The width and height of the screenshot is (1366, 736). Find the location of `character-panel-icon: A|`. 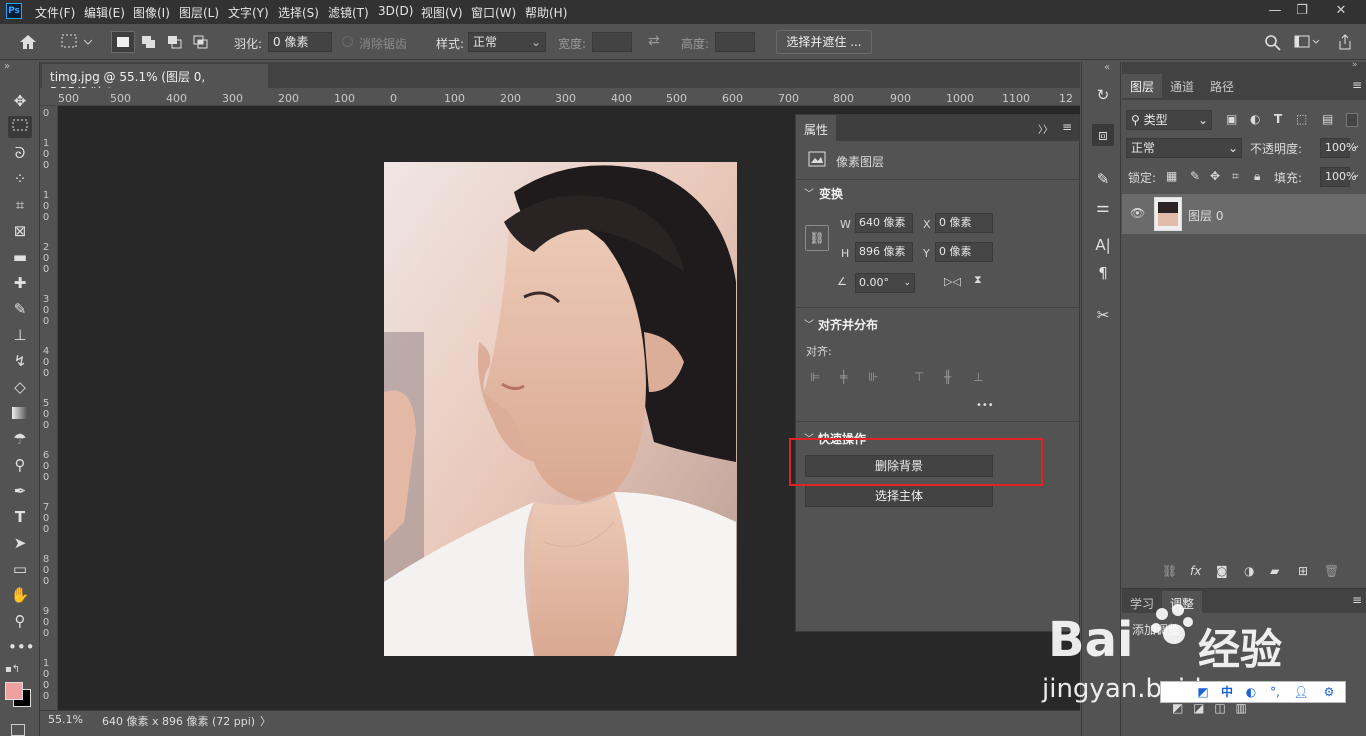

character-panel-icon: A| is located at coordinates (1103, 245).